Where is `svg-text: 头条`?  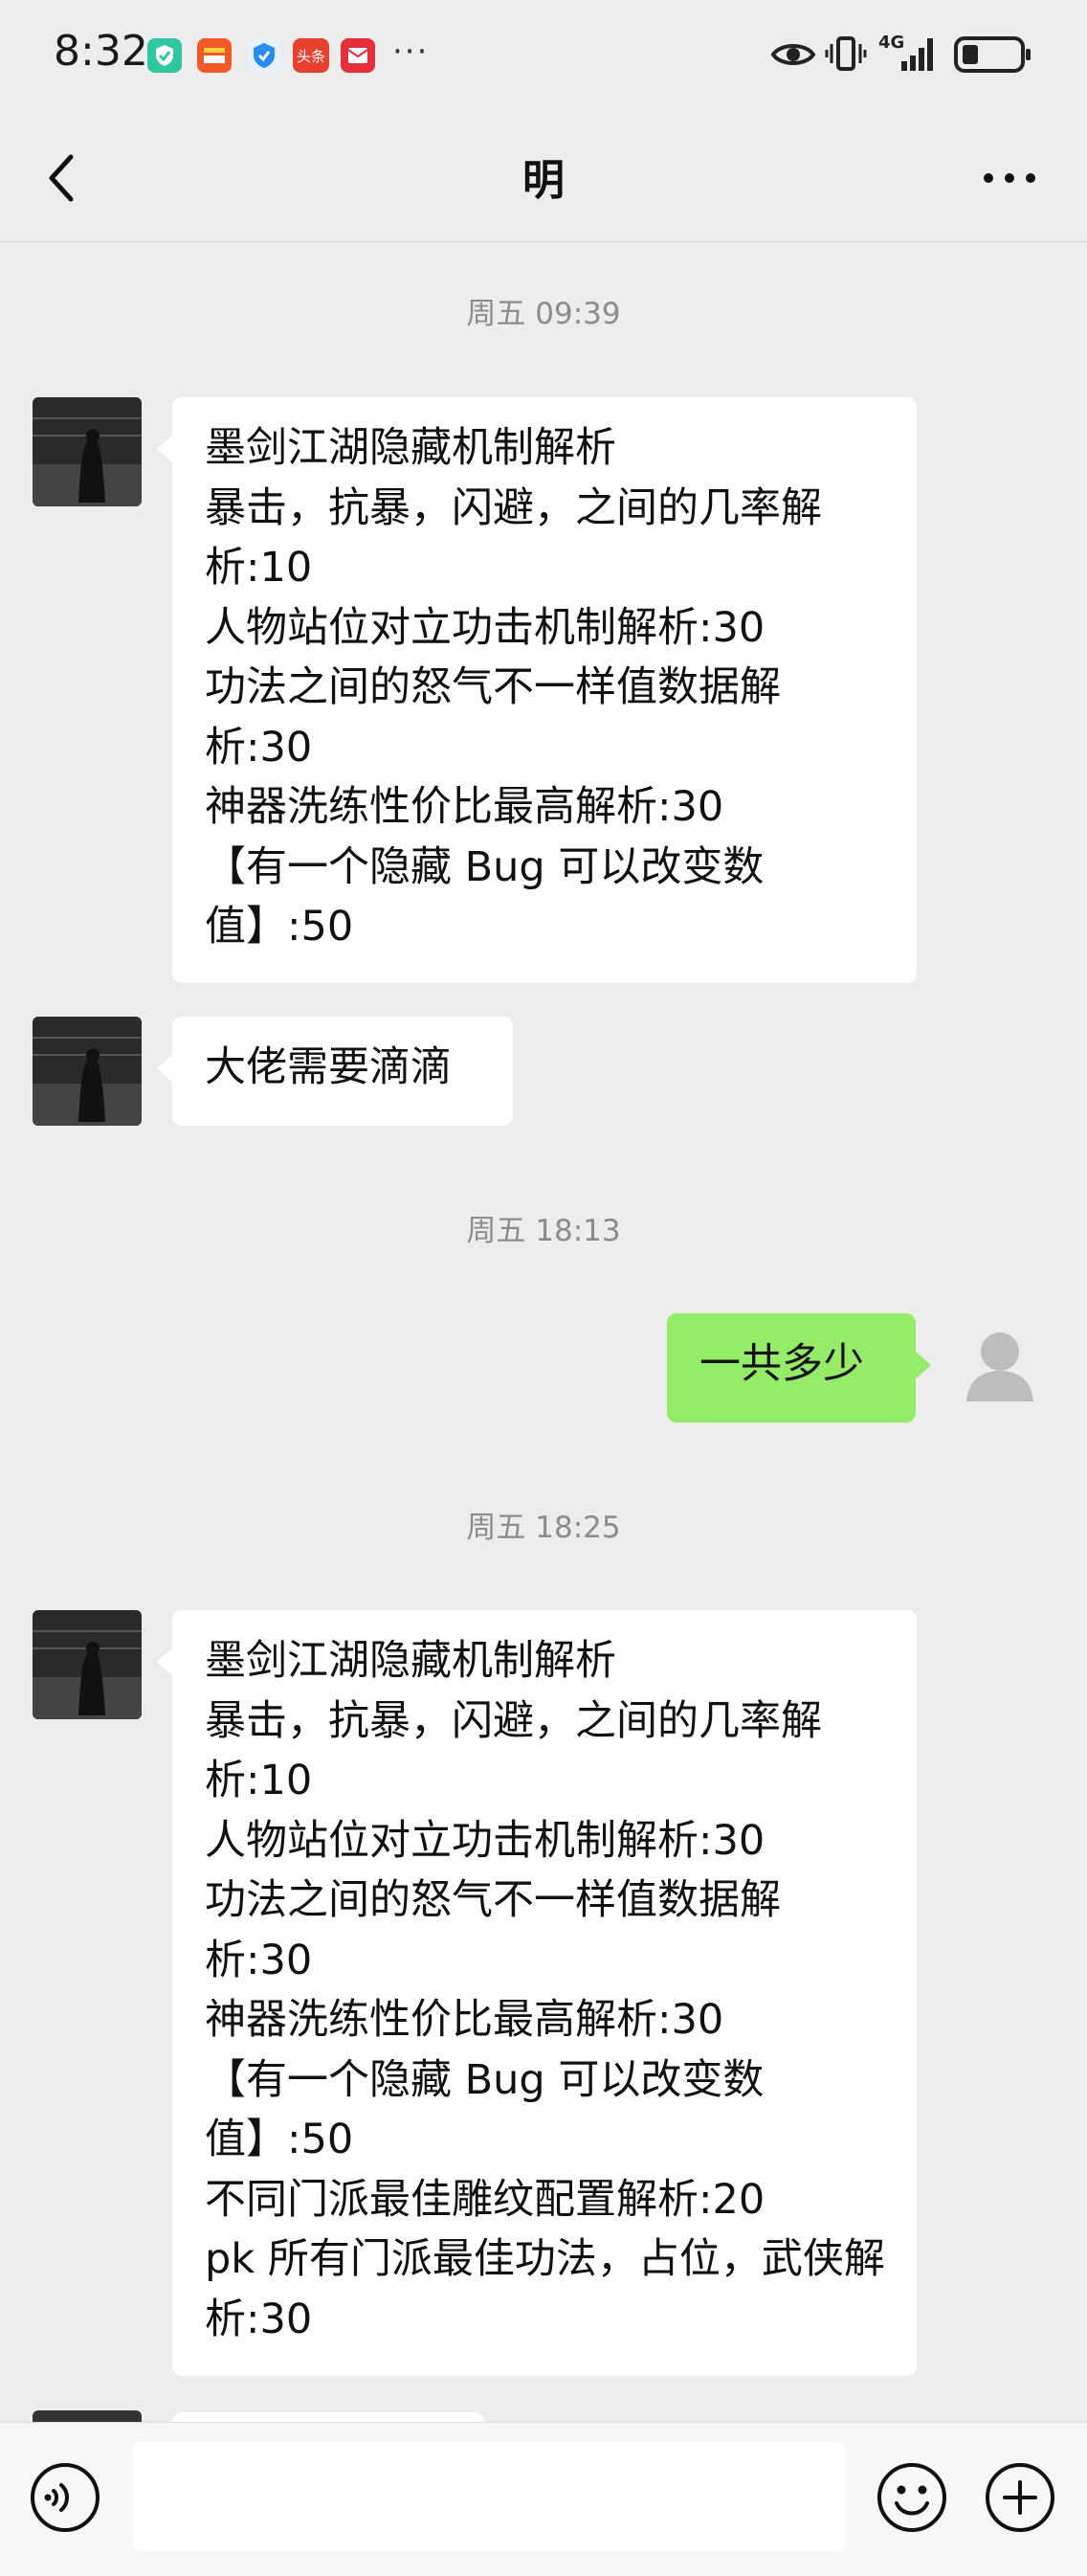
svg-text: 头条 is located at coordinates (311, 57).